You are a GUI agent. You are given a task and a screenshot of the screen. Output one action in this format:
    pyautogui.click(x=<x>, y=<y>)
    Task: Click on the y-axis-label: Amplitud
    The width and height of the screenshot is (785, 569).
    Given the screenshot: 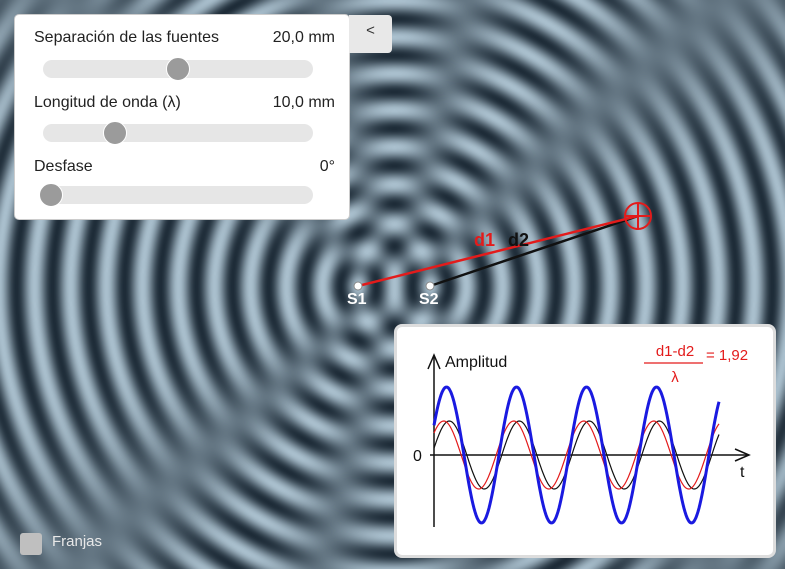 What is the action you would take?
    pyautogui.click(x=476, y=362)
    